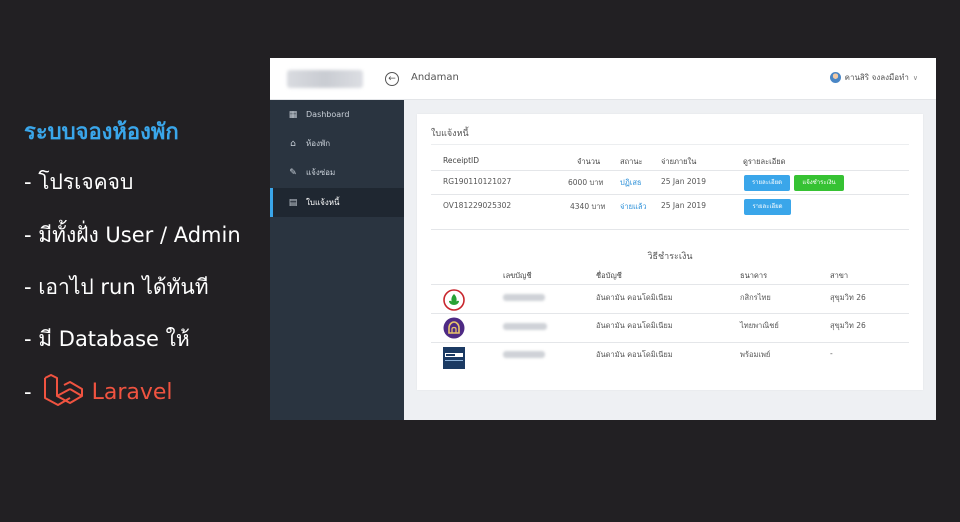 The image size is (960, 522). Describe the element at coordinates (392, 79) in the screenshot. I see `arrow-left-circle-icon: ←` at that location.